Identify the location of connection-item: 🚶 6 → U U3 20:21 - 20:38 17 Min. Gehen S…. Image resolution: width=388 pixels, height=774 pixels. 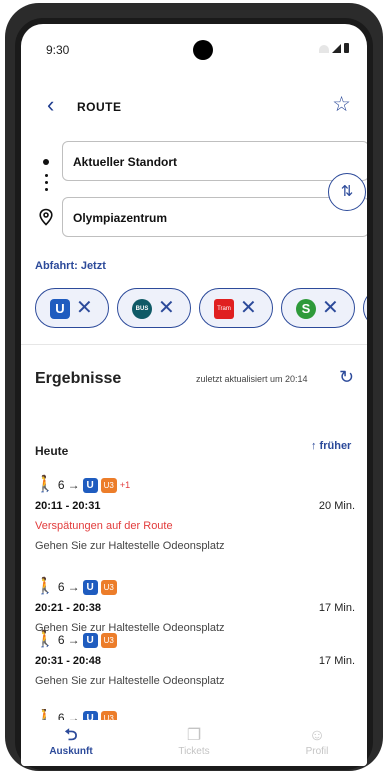
(195, 608).